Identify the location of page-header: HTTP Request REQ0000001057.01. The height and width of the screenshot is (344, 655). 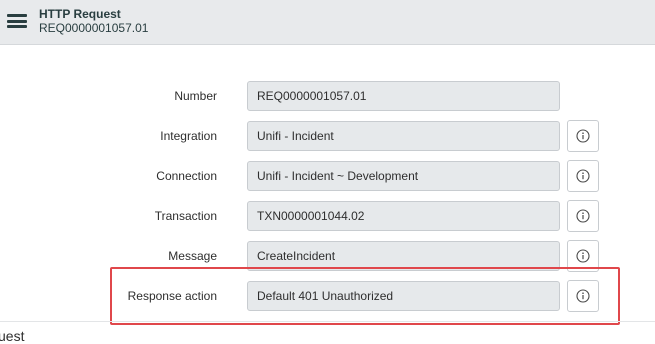
(327, 22).